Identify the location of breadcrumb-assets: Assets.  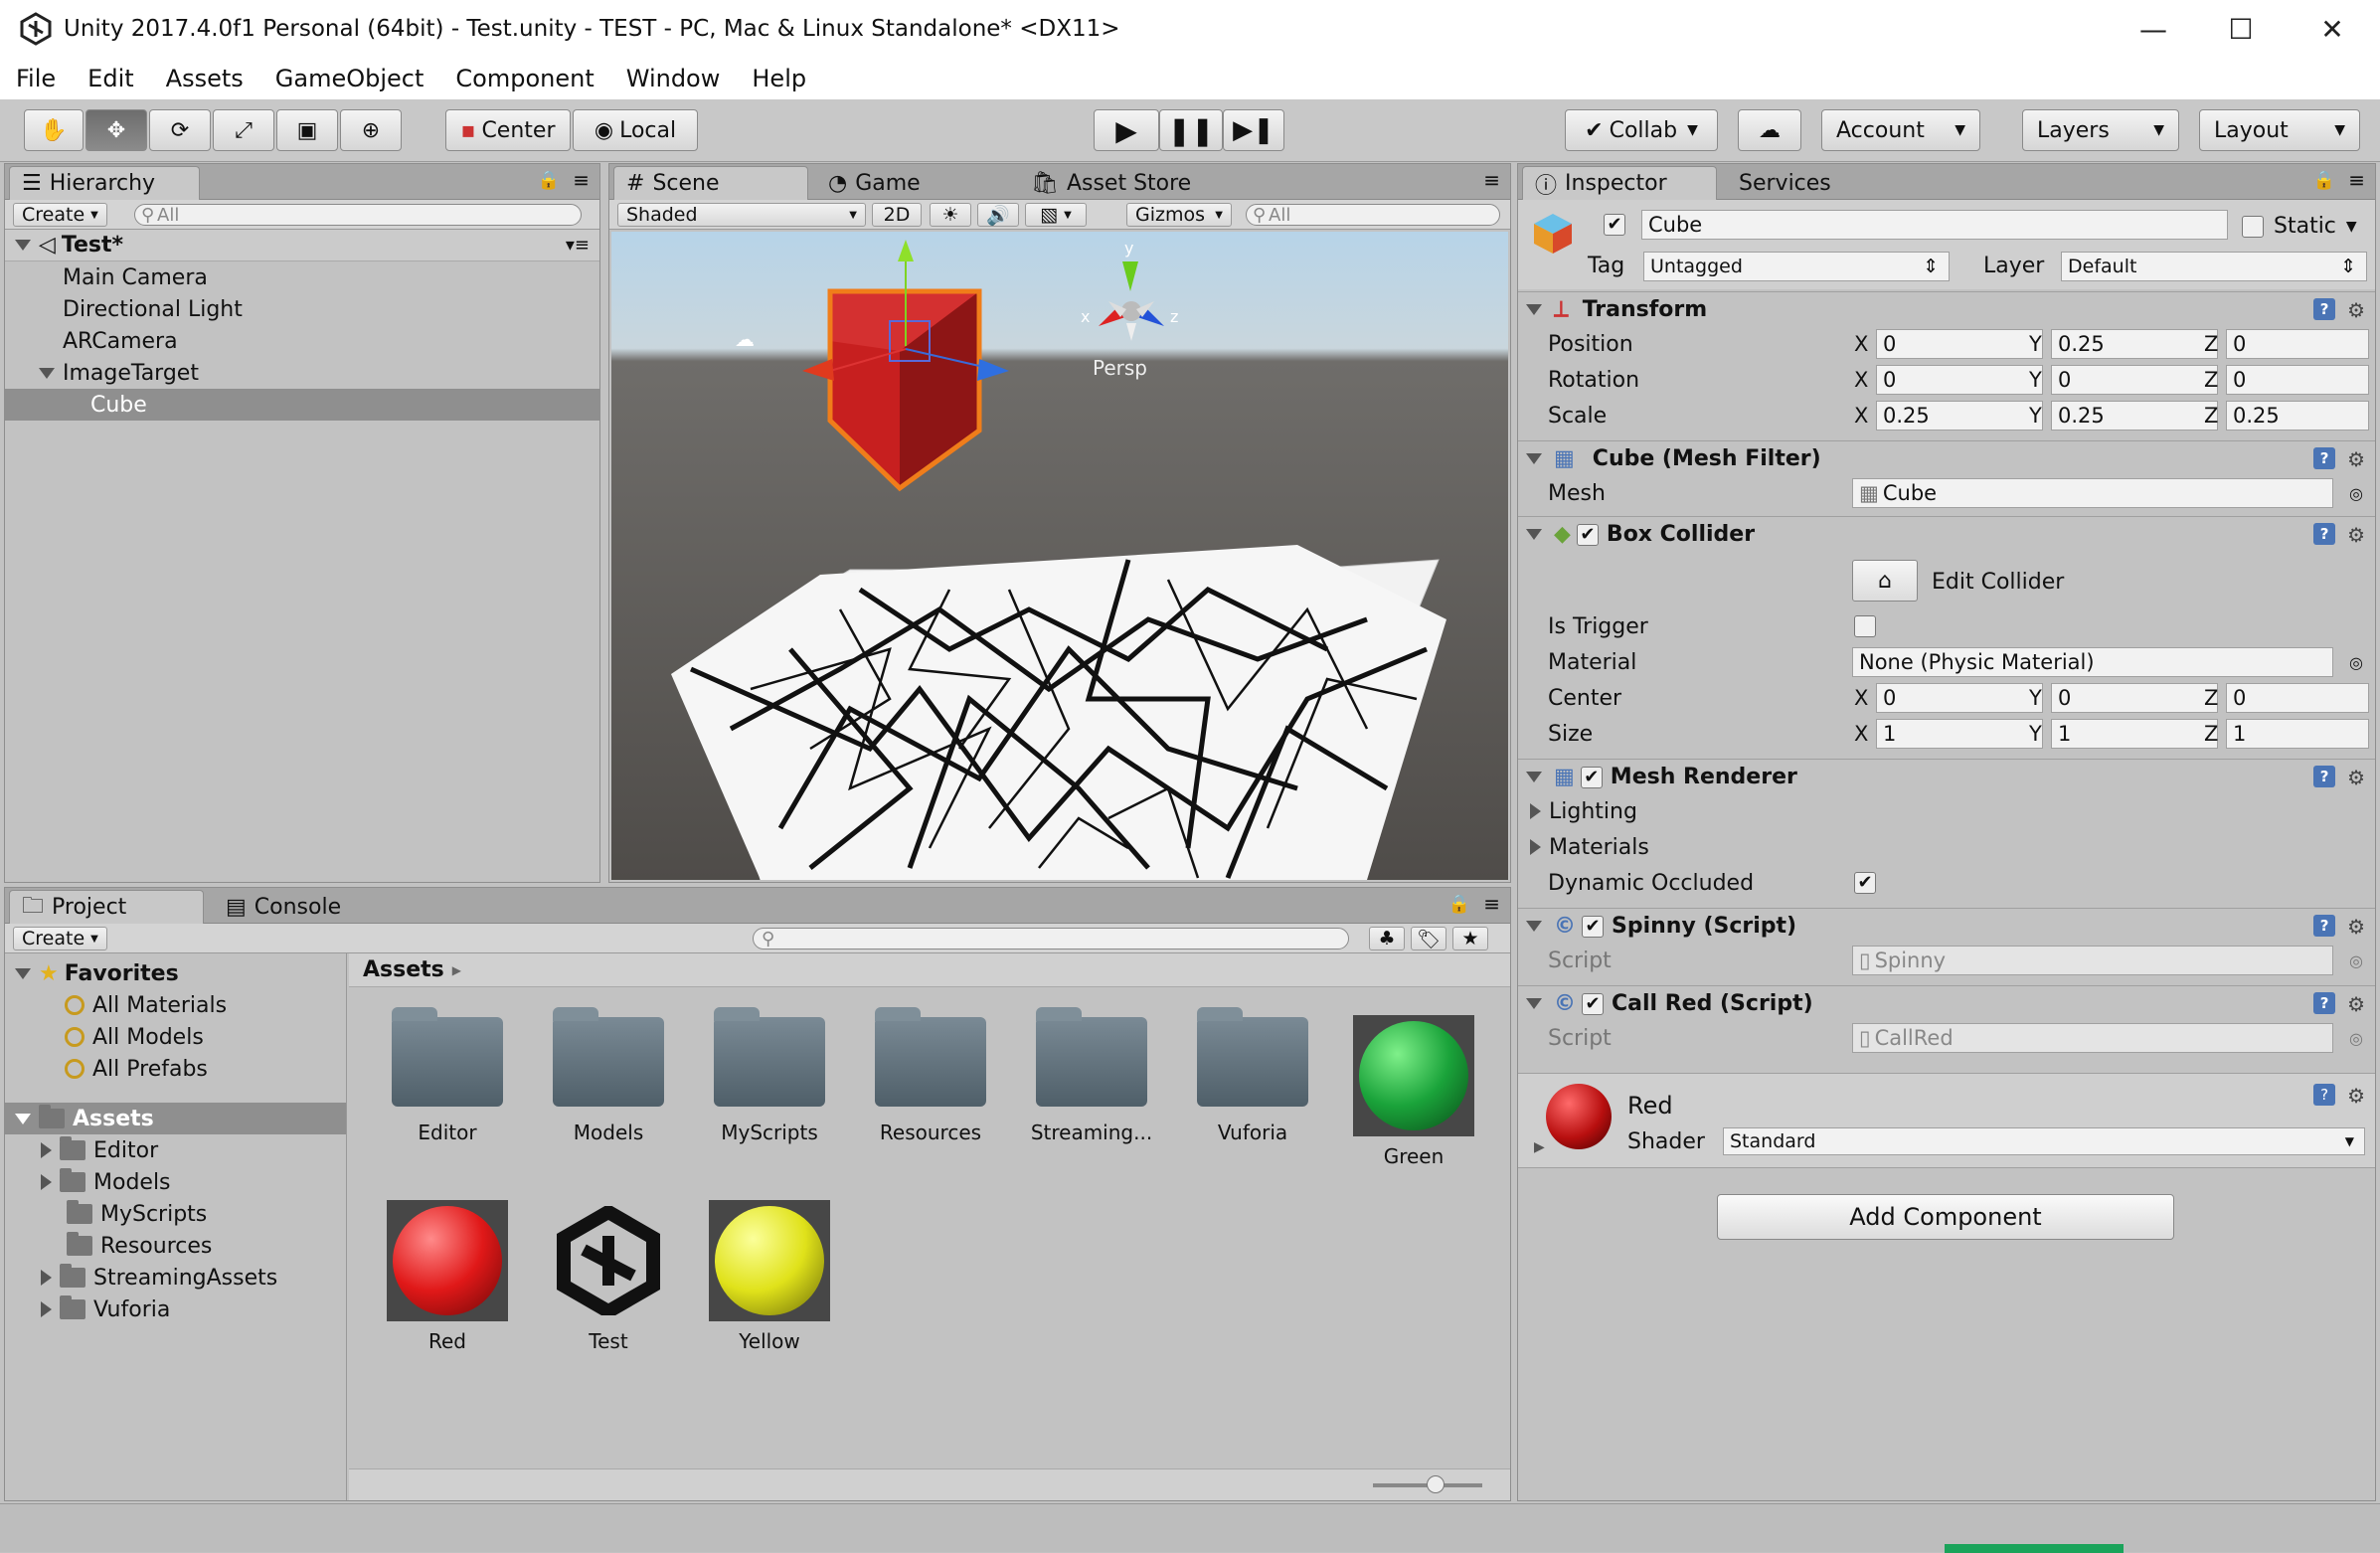
(403, 970).